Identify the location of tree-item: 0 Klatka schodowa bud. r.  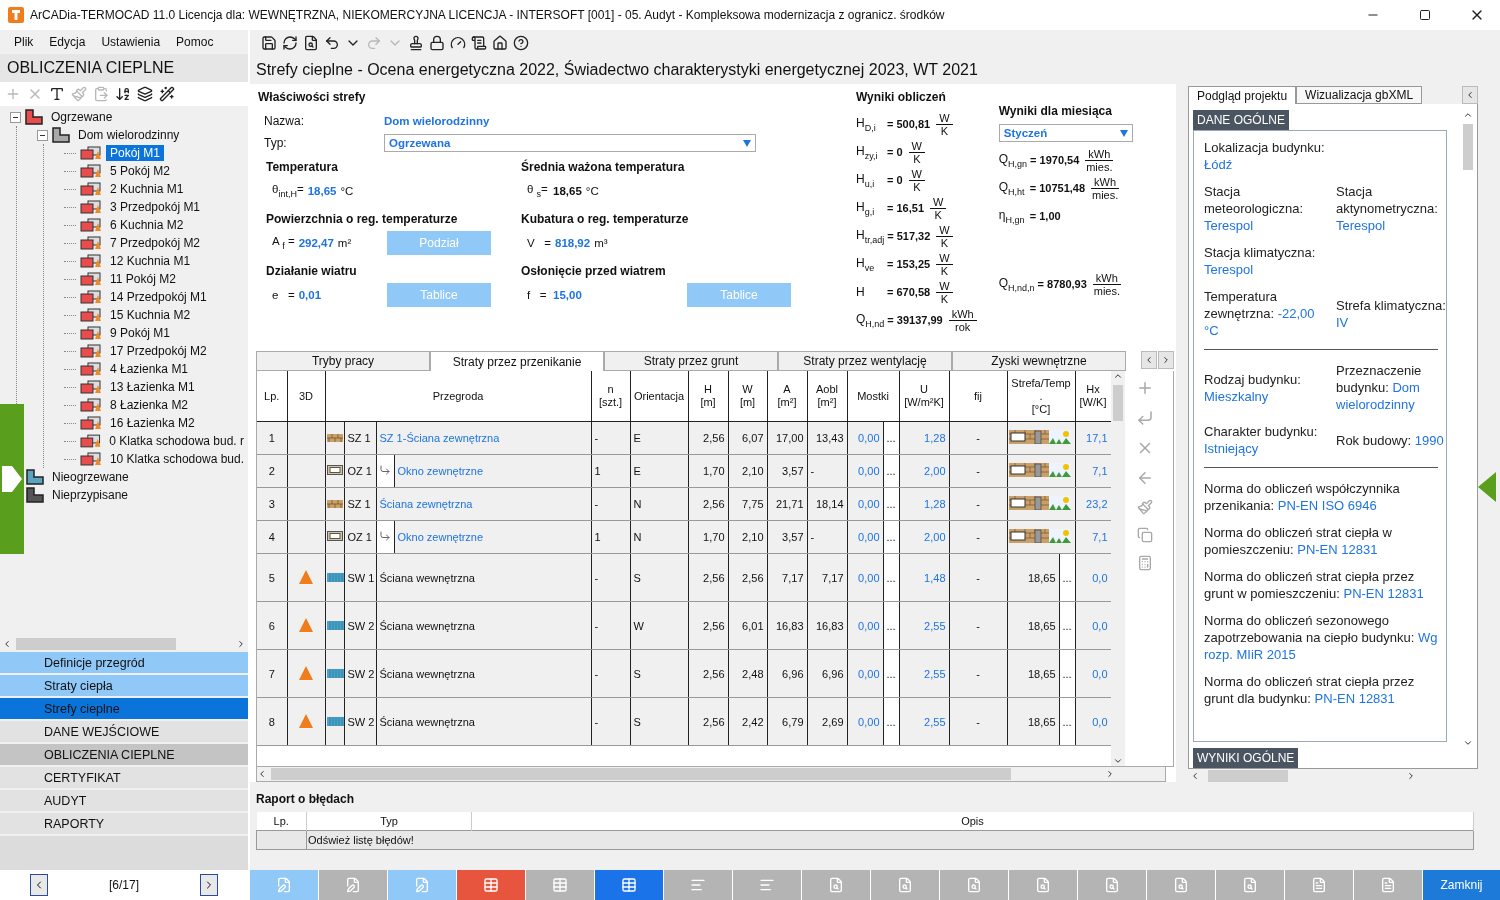
(176, 441).